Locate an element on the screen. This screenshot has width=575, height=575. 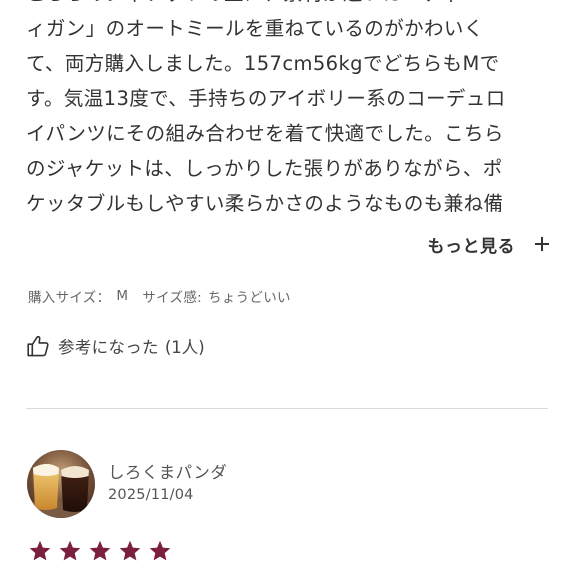
thumbs-up-icon is located at coordinates (38, 346).